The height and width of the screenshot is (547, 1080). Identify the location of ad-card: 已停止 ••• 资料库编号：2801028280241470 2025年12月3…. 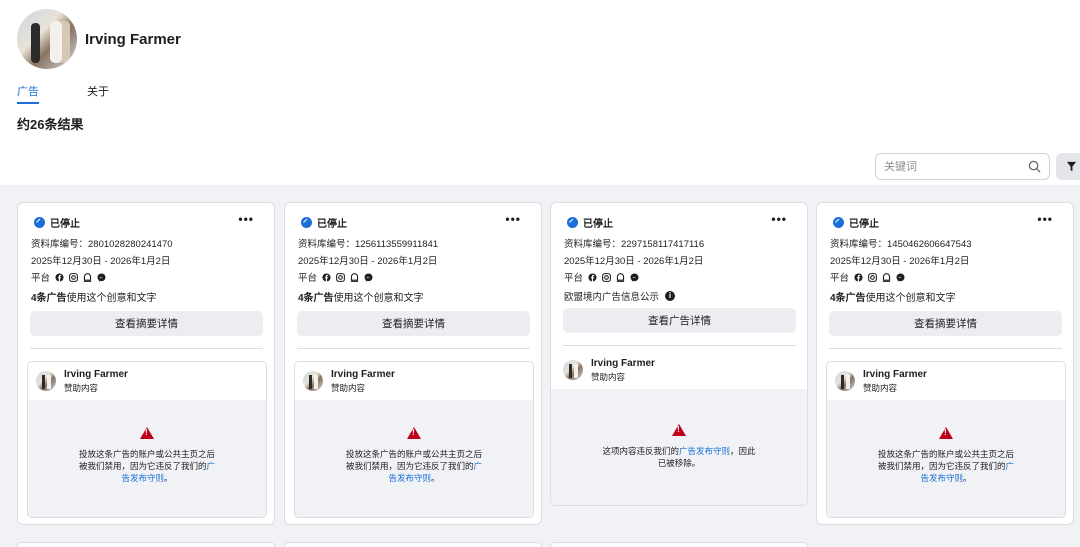
(146, 363).